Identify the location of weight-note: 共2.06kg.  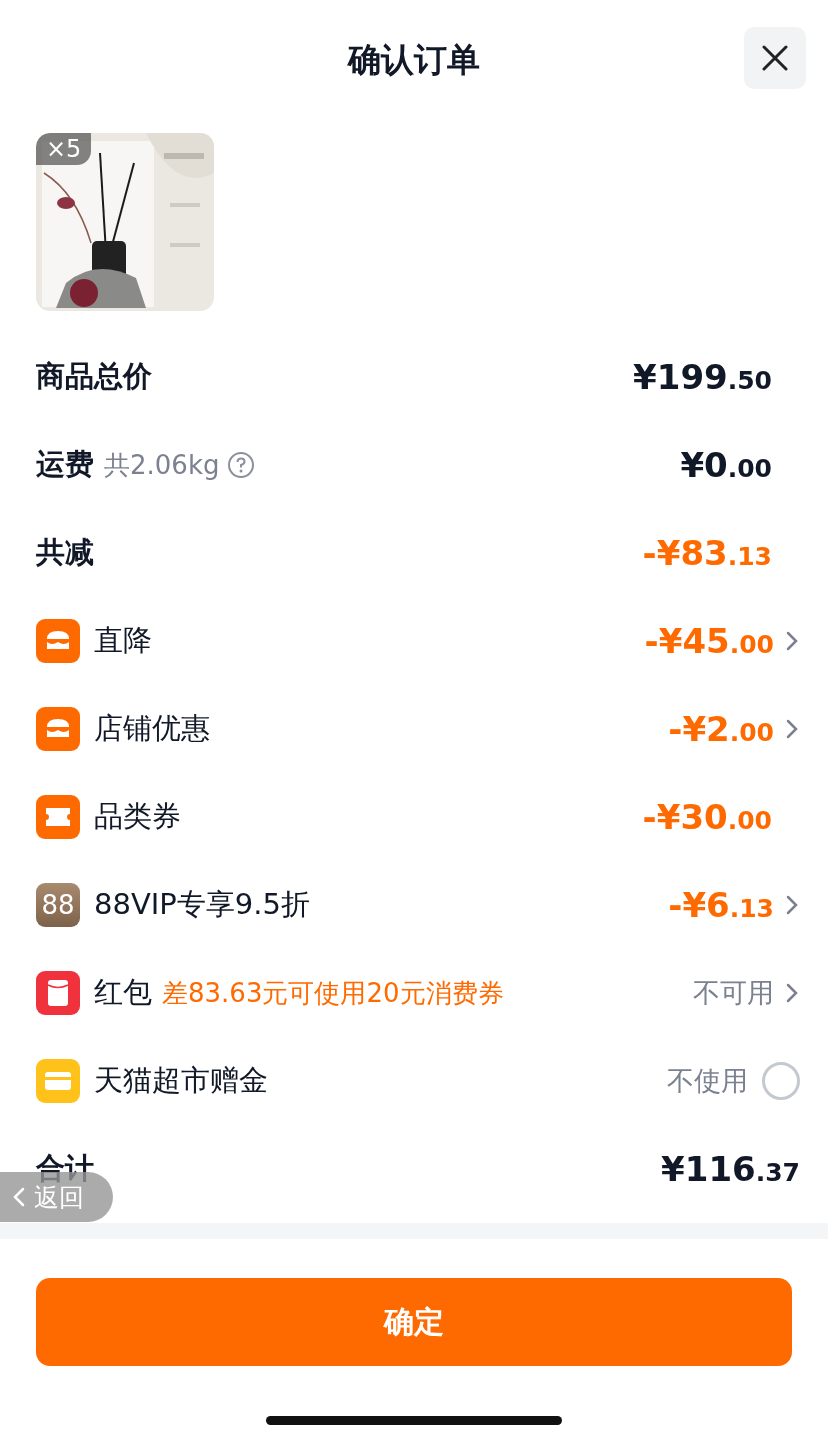
(162, 465).